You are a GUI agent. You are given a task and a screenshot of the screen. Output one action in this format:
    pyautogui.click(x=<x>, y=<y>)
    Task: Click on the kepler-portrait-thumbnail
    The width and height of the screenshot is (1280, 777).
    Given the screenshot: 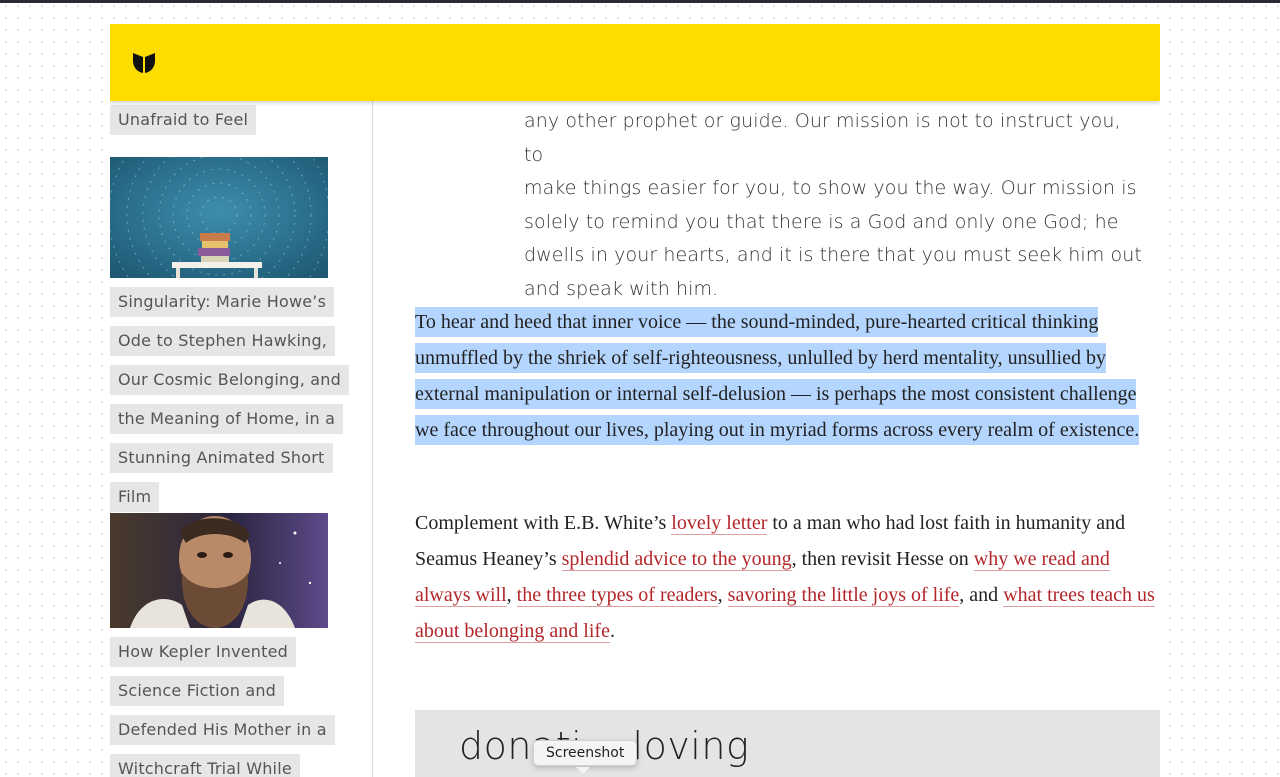 What is the action you would take?
    pyautogui.click(x=219, y=570)
    